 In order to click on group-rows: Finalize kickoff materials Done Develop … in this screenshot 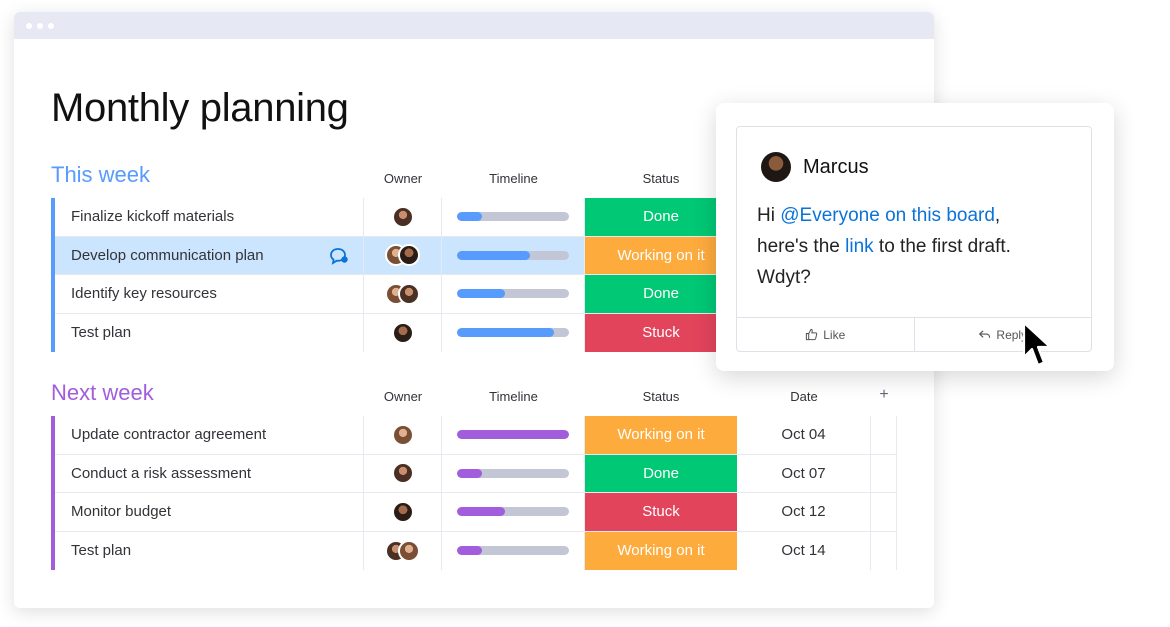, I will do `click(394, 275)`.